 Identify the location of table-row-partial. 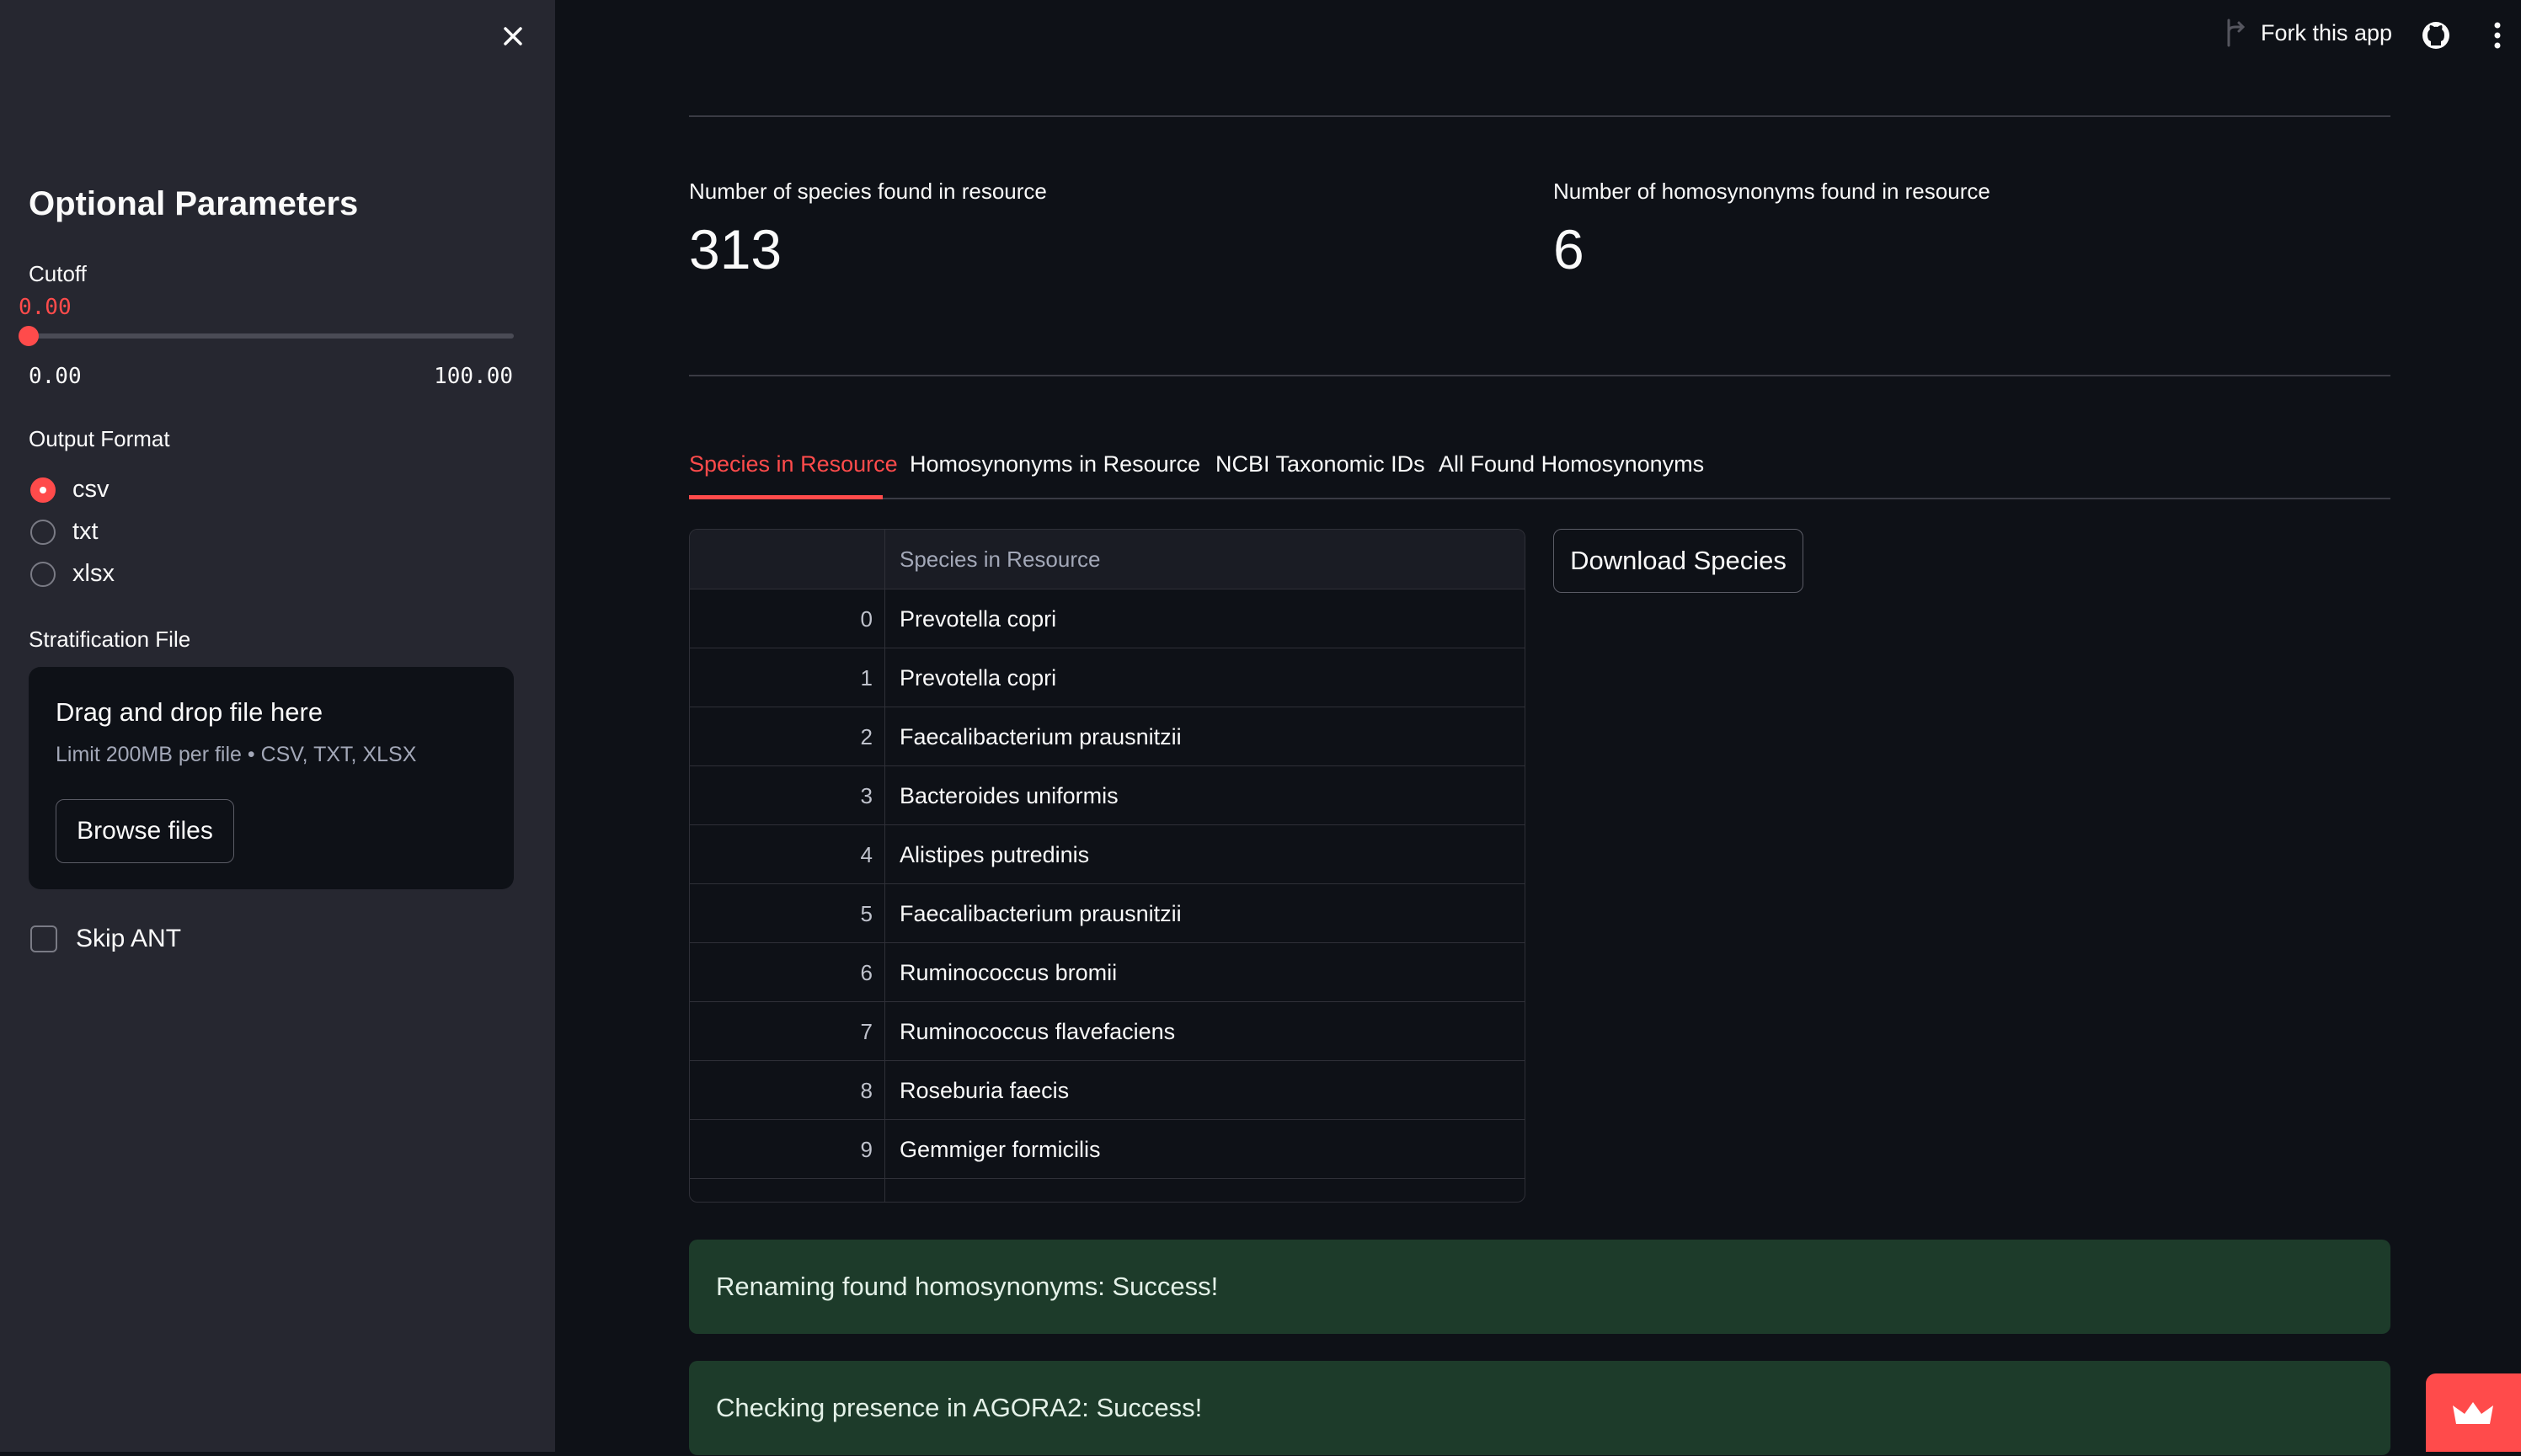
(1107, 1190).